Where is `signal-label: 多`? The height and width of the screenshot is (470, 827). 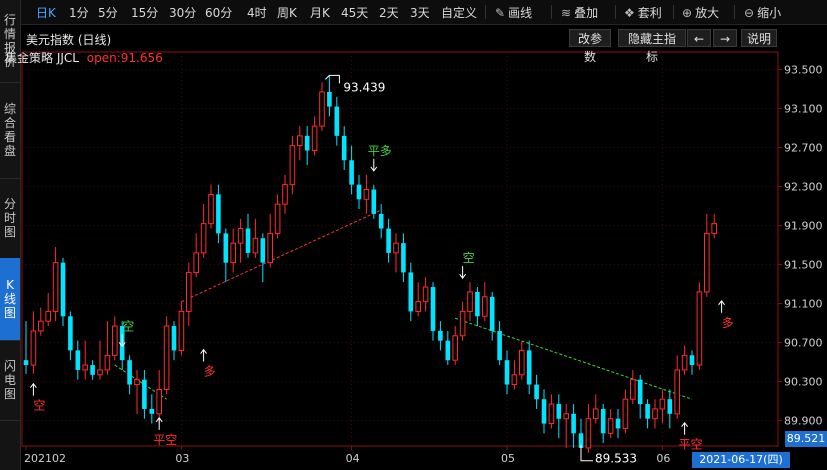 signal-label: 多 is located at coordinates (210, 372).